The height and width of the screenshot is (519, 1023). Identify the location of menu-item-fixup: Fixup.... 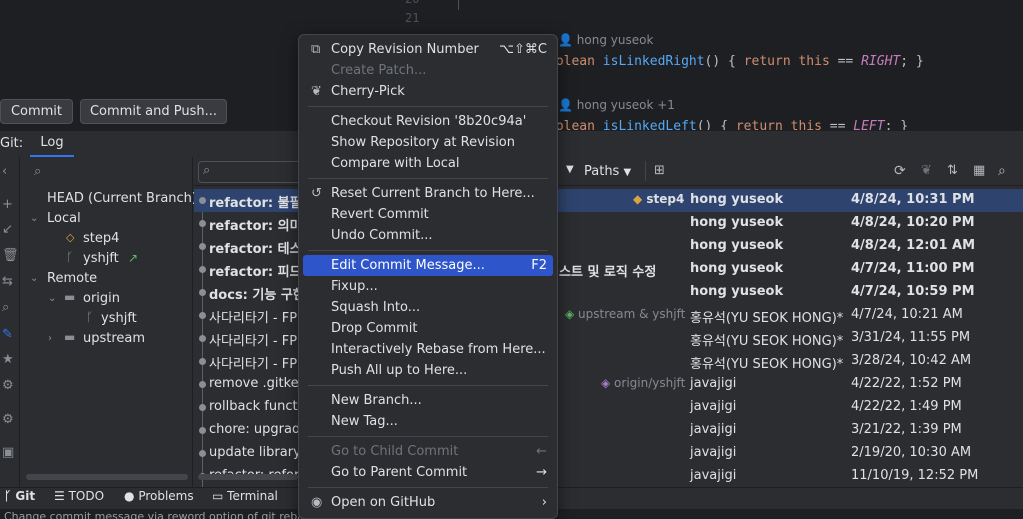
(428, 286).